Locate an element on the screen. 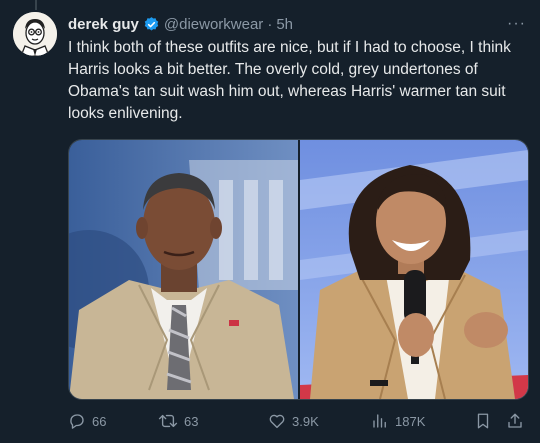 This screenshot has height=443, width=540. author-name: derek guy is located at coordinates (103, 24).